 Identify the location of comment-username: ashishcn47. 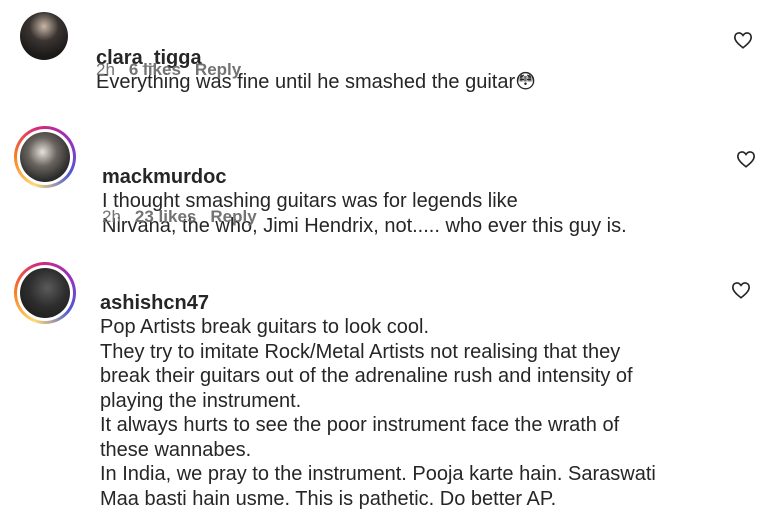
(154, 303).